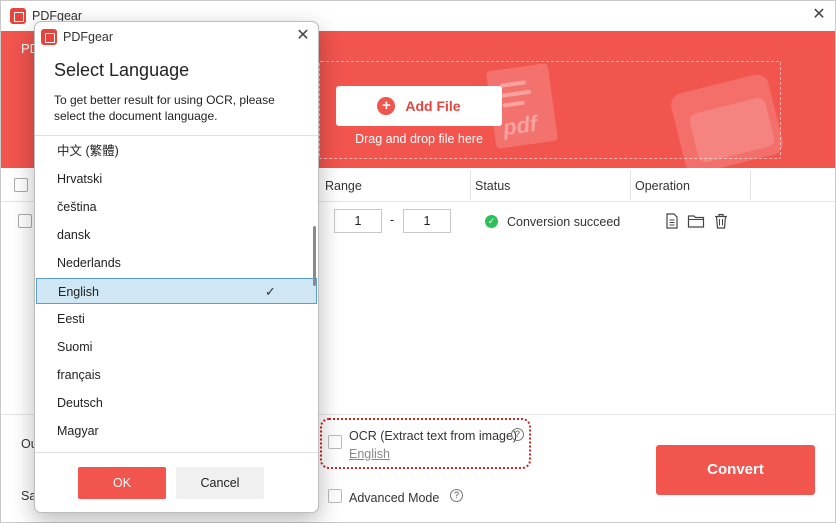  What do you see at coordinates (25, 221) in the screenshot?
I see `row-checkbox` at bounding box center [25, 221].